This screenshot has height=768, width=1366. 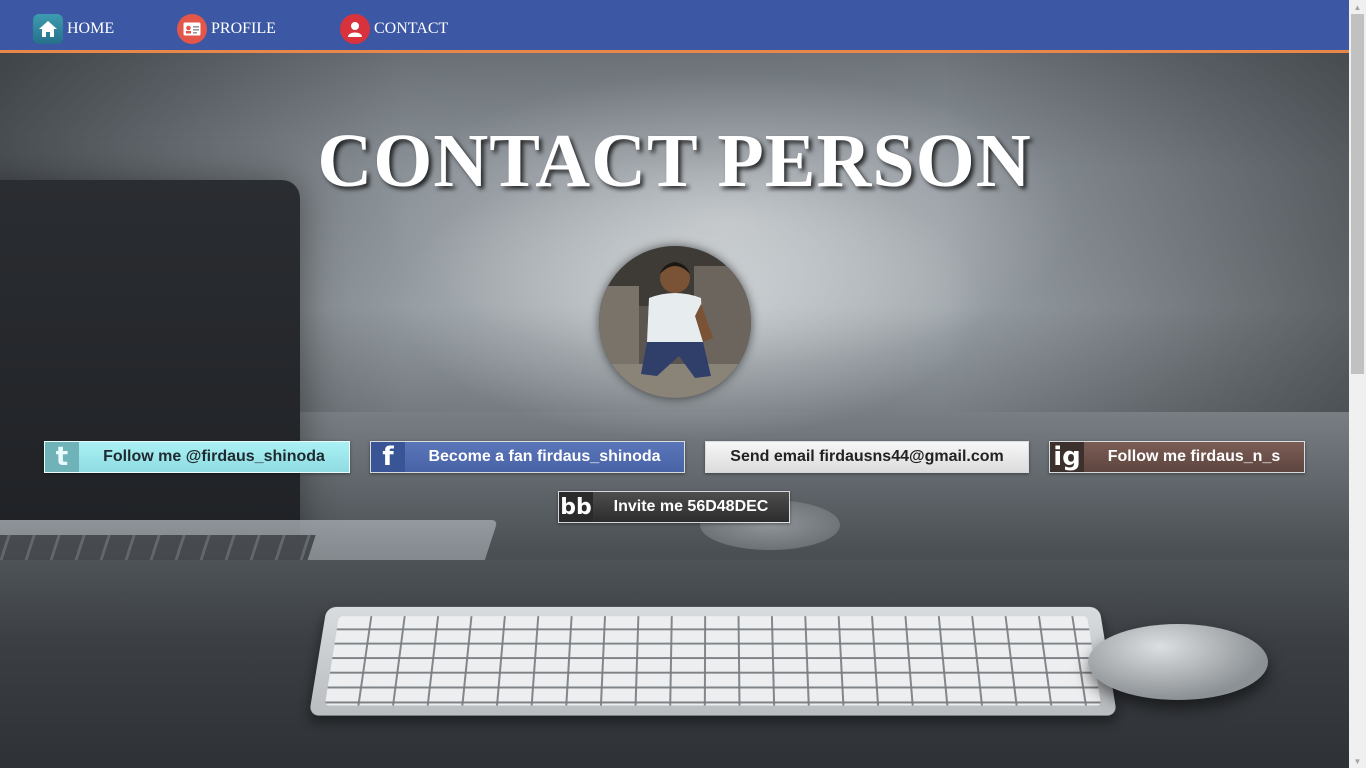 I want to click on scrollbar-thumb, so click(x=1357, y=194).